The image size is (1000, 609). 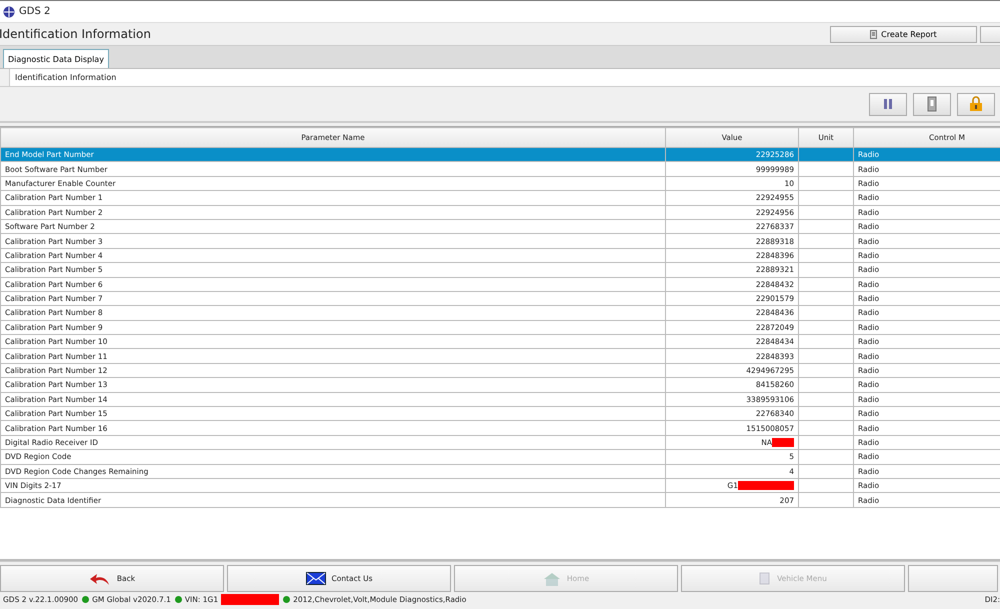 I want to click on switch-icon, so click(x=932, y=104).